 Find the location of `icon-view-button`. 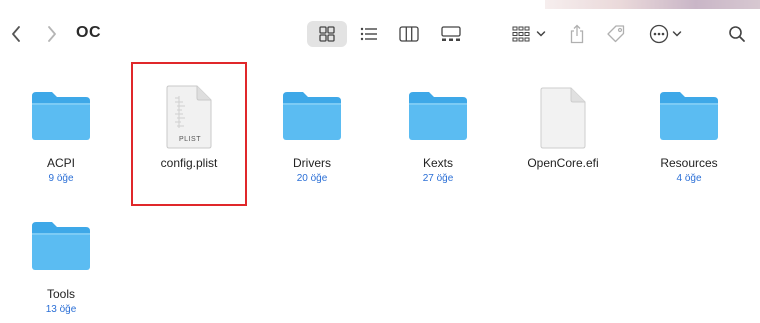

icon-view-button is located at coordinates (327, 34).